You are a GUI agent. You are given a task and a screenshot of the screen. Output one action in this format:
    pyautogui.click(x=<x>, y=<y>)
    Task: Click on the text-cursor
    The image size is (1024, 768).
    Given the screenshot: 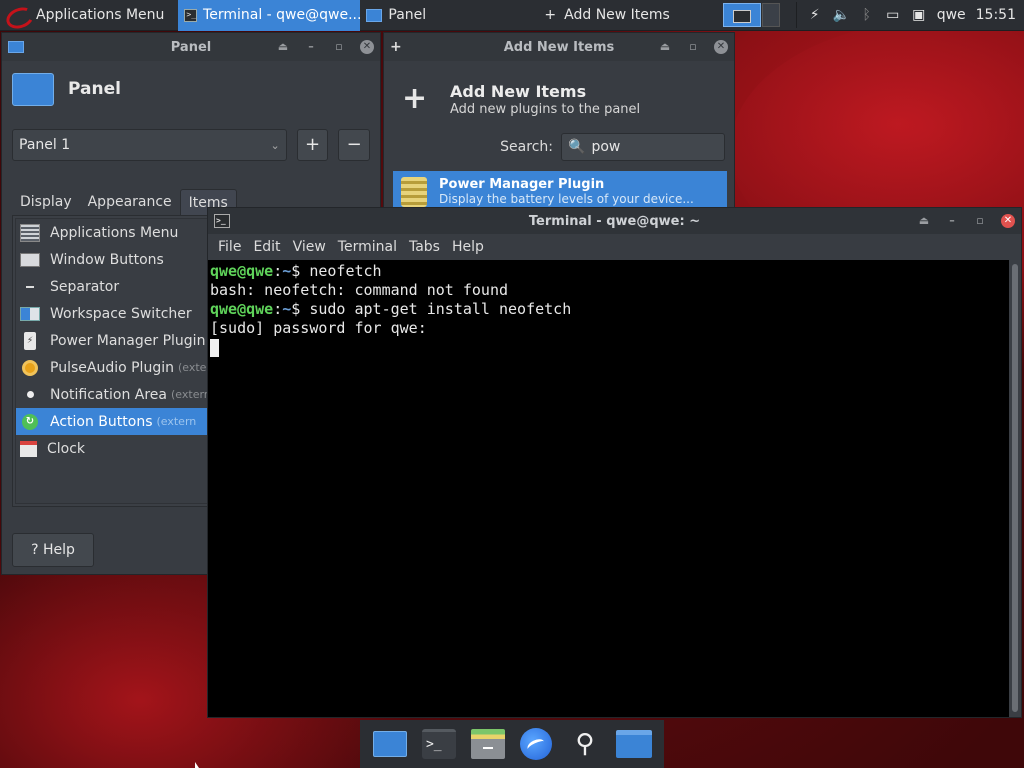 What is the action you would take?
    pyautogui.click(x=214, y=348)
    